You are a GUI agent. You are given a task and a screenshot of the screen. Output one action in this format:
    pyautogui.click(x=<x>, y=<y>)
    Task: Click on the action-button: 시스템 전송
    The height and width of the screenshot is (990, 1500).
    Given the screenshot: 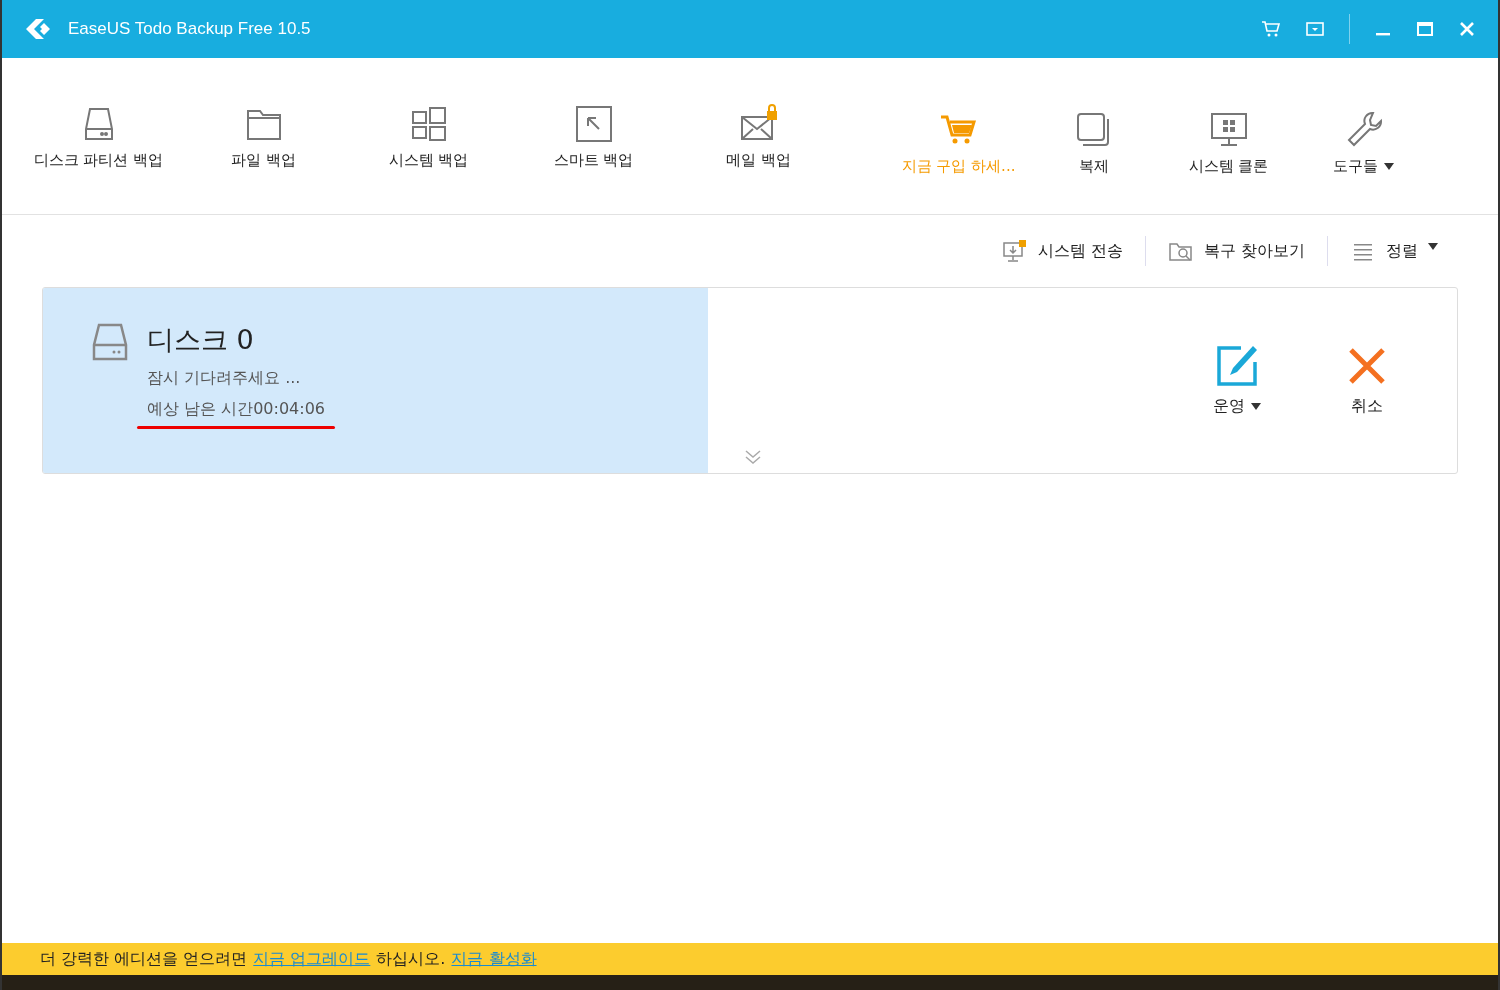 What is the action you would take?
    pyautogui.click(x=1062, y=251)
    